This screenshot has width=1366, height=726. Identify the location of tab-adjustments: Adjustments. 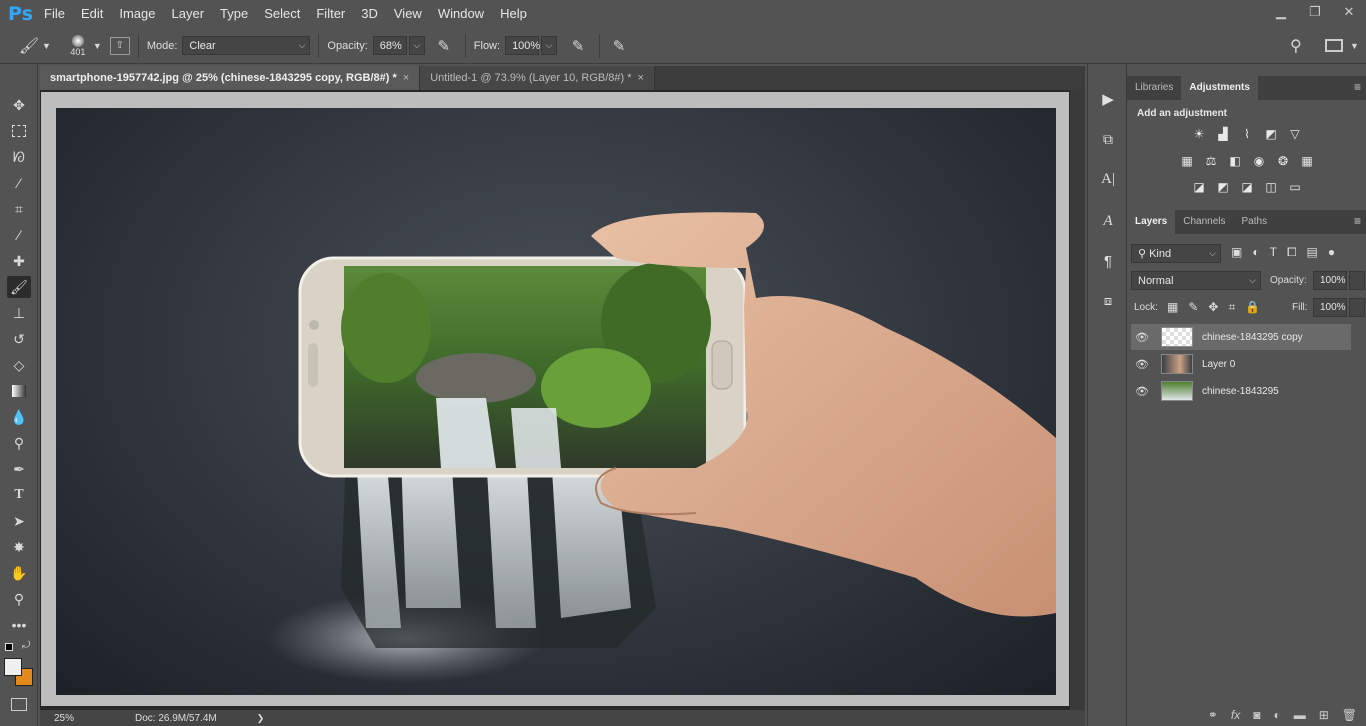
(1219, 88).